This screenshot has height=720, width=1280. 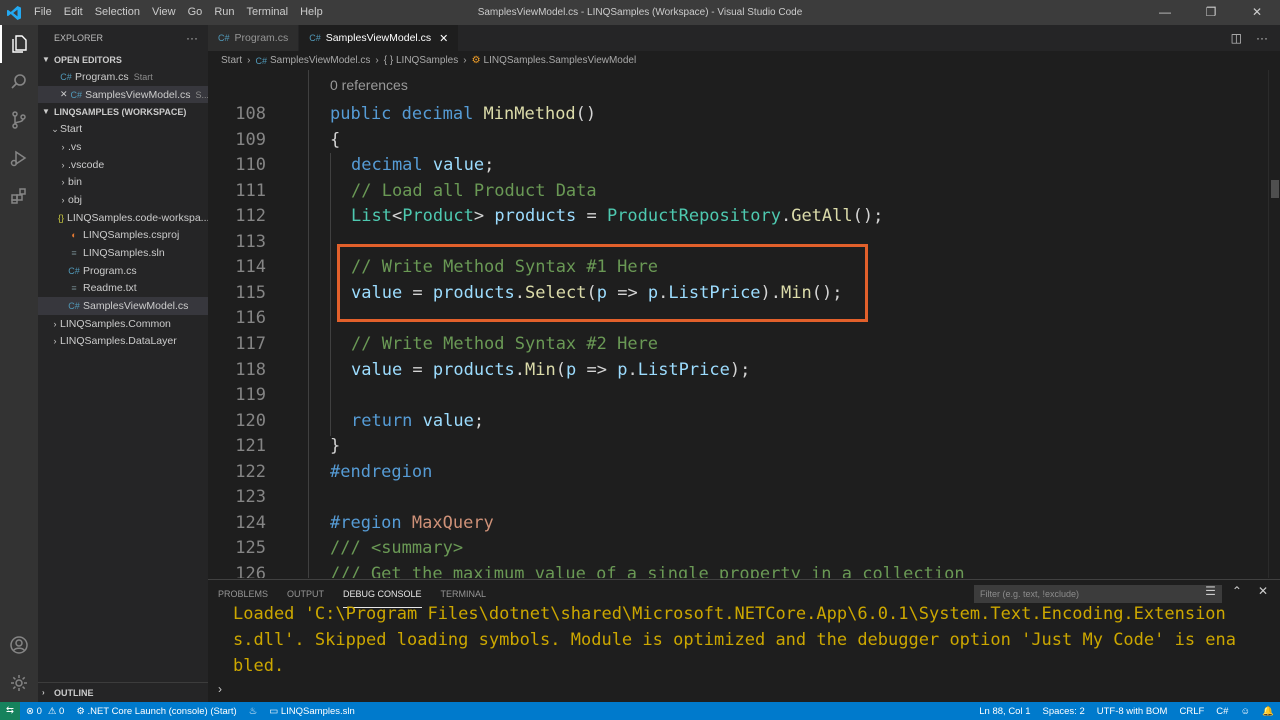 What do you see at coordinates (10, 711) in the screenshot?
I see `remote-indicator-icon: ⇆` at bounding box center [10, 711].